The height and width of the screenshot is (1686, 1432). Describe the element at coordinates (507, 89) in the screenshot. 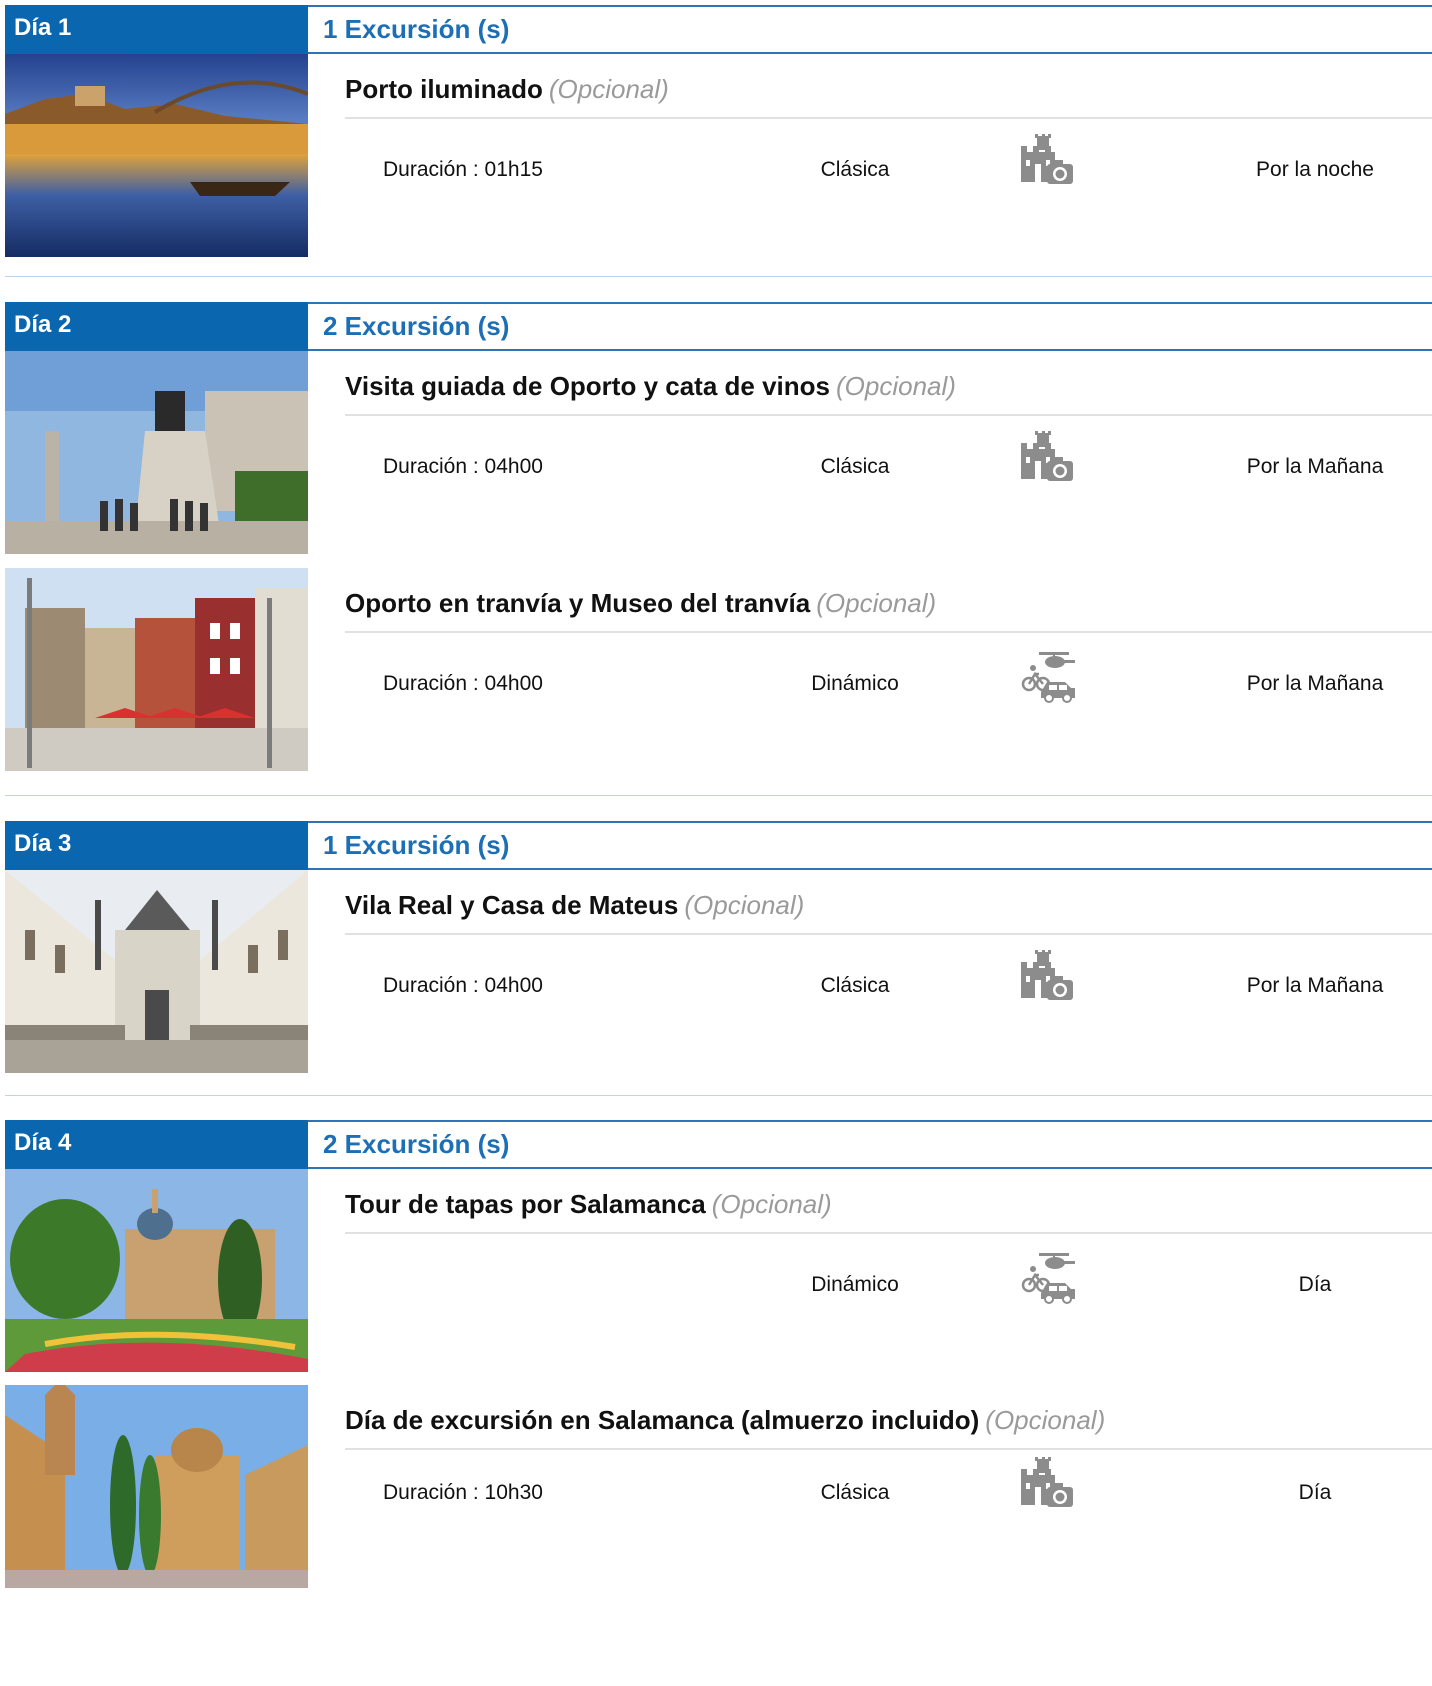

I see `excursion-title: Porto iluminado (Opcional)` at that location.